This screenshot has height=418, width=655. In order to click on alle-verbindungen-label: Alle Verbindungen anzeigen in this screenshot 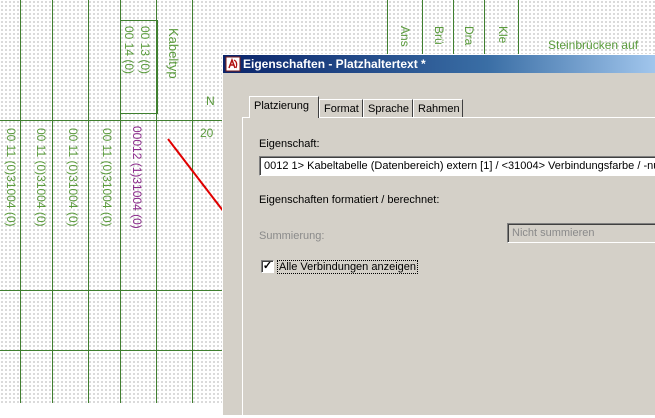, I will do `click(348, 267)`.